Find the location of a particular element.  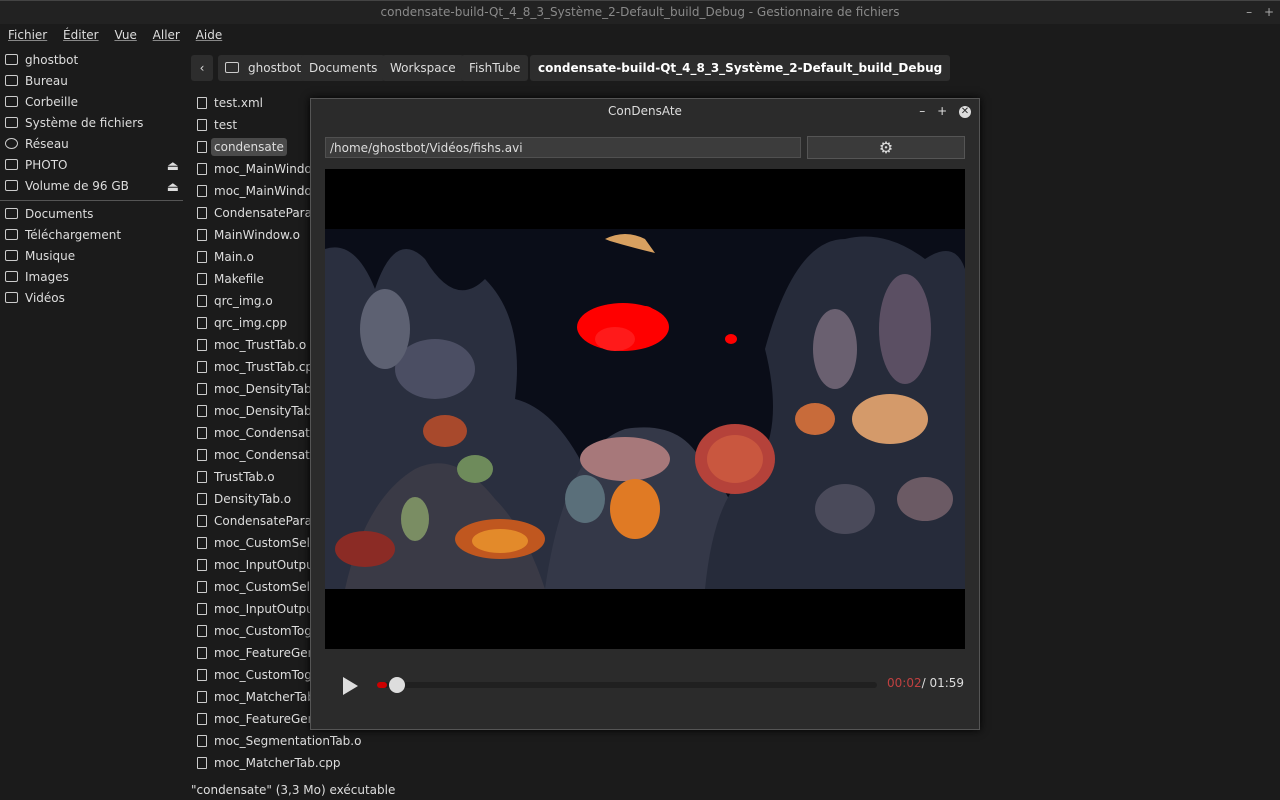

sidebar-item-telechargement: Téléchargement is located at coordinates (91, 235).